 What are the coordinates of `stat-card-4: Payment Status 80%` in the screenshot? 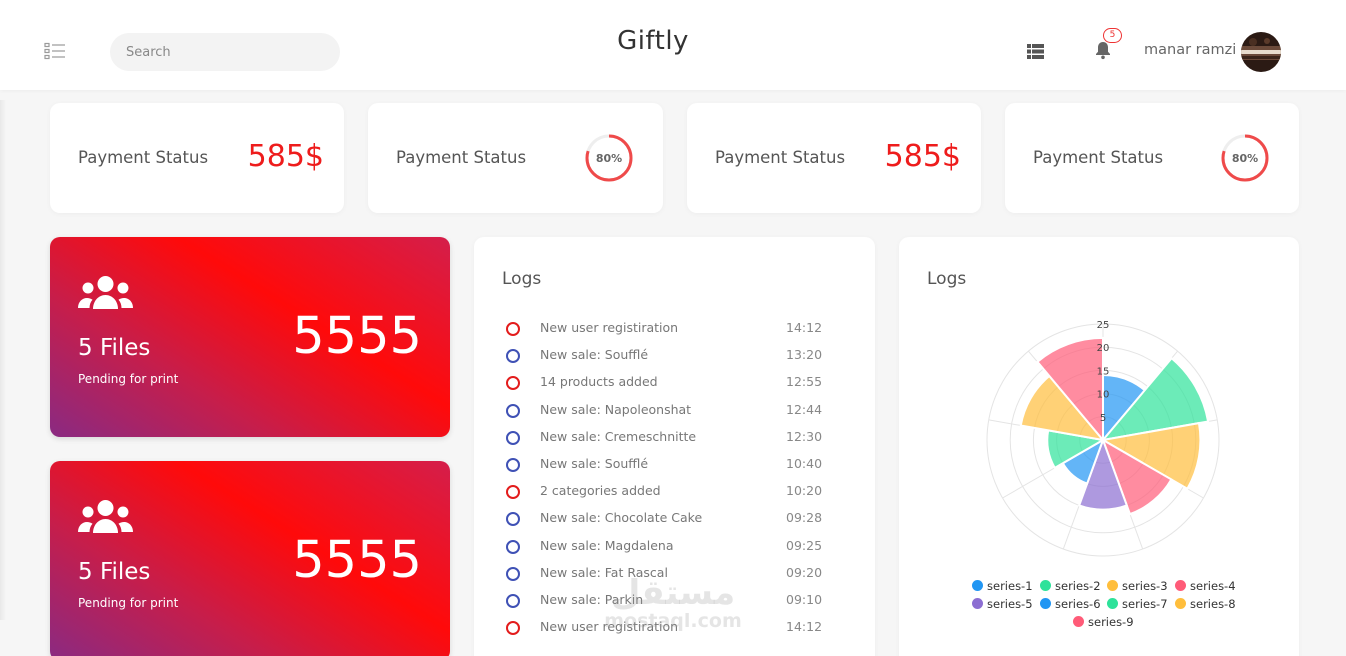 It's located at (1152, 158).